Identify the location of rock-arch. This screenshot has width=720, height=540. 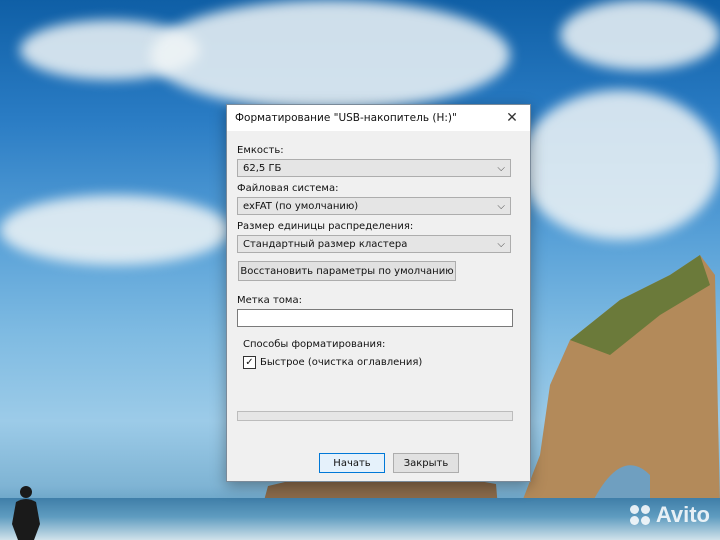
(620, 381).